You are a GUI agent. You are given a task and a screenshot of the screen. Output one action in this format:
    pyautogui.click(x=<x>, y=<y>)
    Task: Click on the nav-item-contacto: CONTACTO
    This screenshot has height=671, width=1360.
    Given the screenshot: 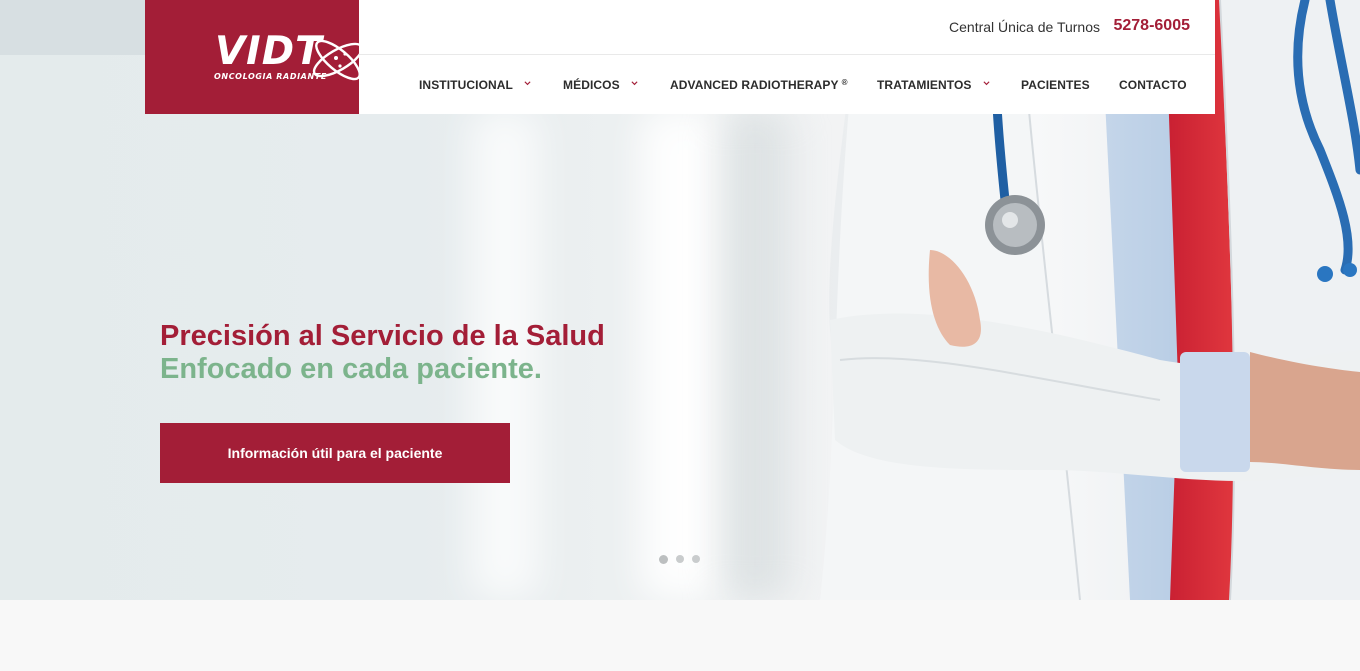 What is the action you would take?
    pyautogui.click(x=1153, y=85)
    